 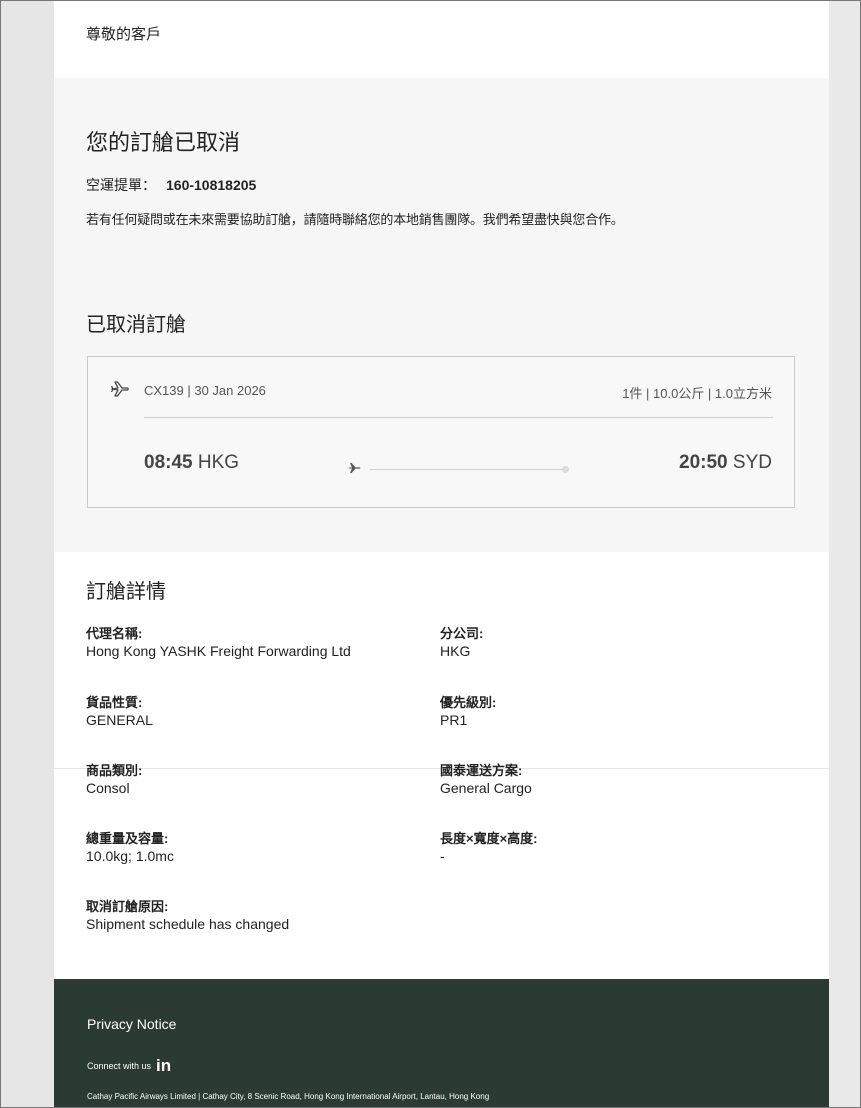 I want to click on branch-label: 分公司:, so click(x=462, y=633).